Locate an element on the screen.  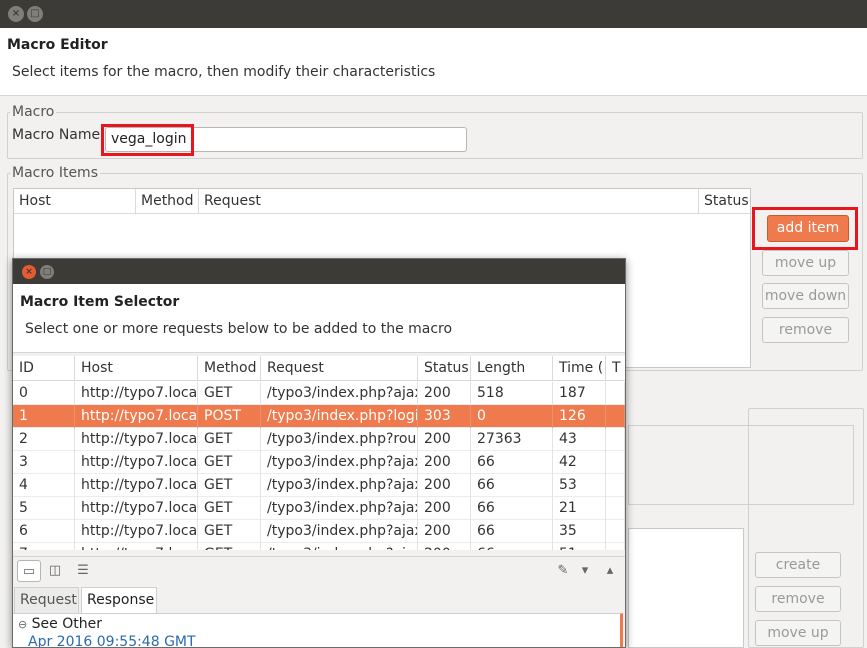
move-up-button: move up is located at coordinates (805, 263).